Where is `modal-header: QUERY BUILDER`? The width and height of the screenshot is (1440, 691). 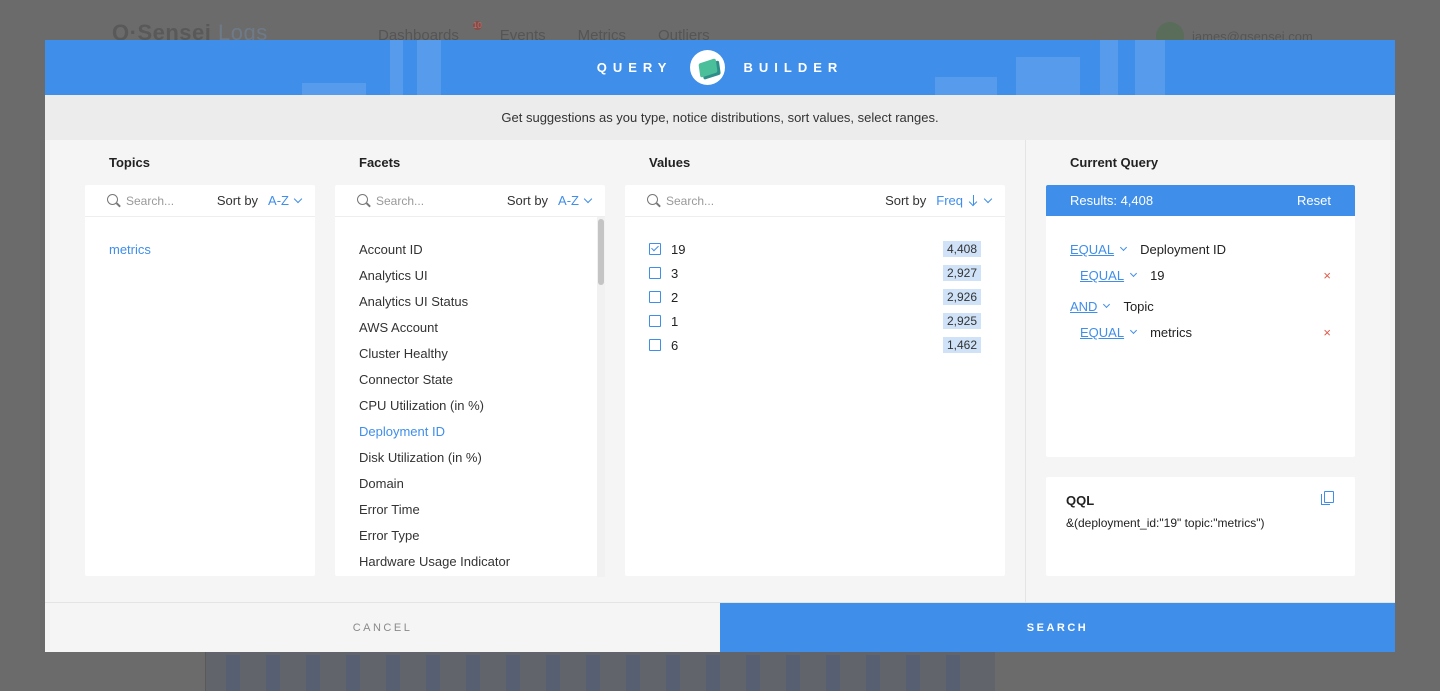 modal-header: QUERY BUILDER is located at coordinates (720, 67).